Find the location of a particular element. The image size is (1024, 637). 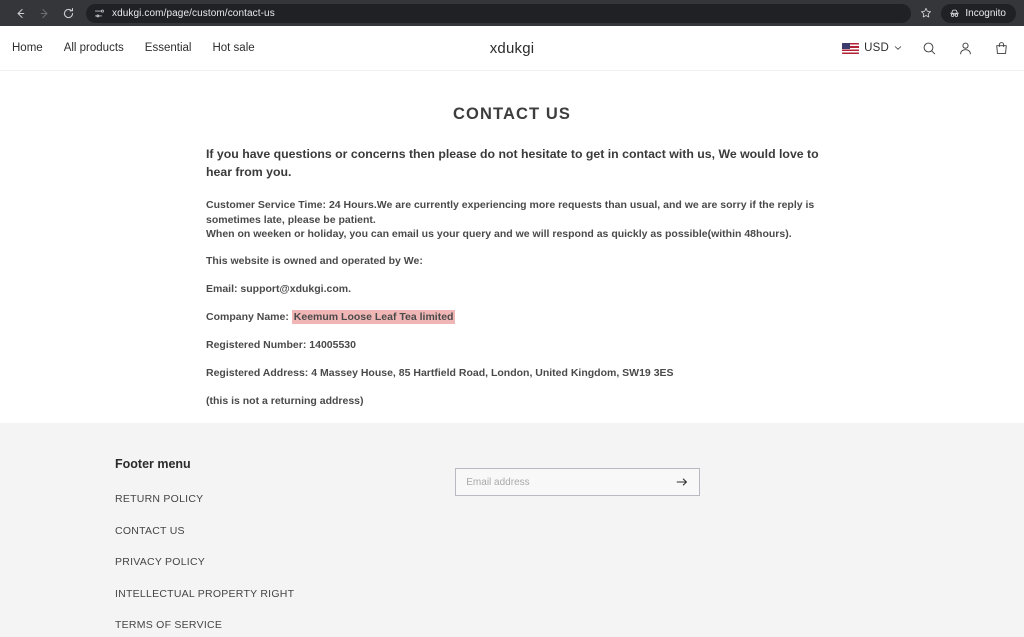

header-actions: USD is located at coordinates (926, 48).